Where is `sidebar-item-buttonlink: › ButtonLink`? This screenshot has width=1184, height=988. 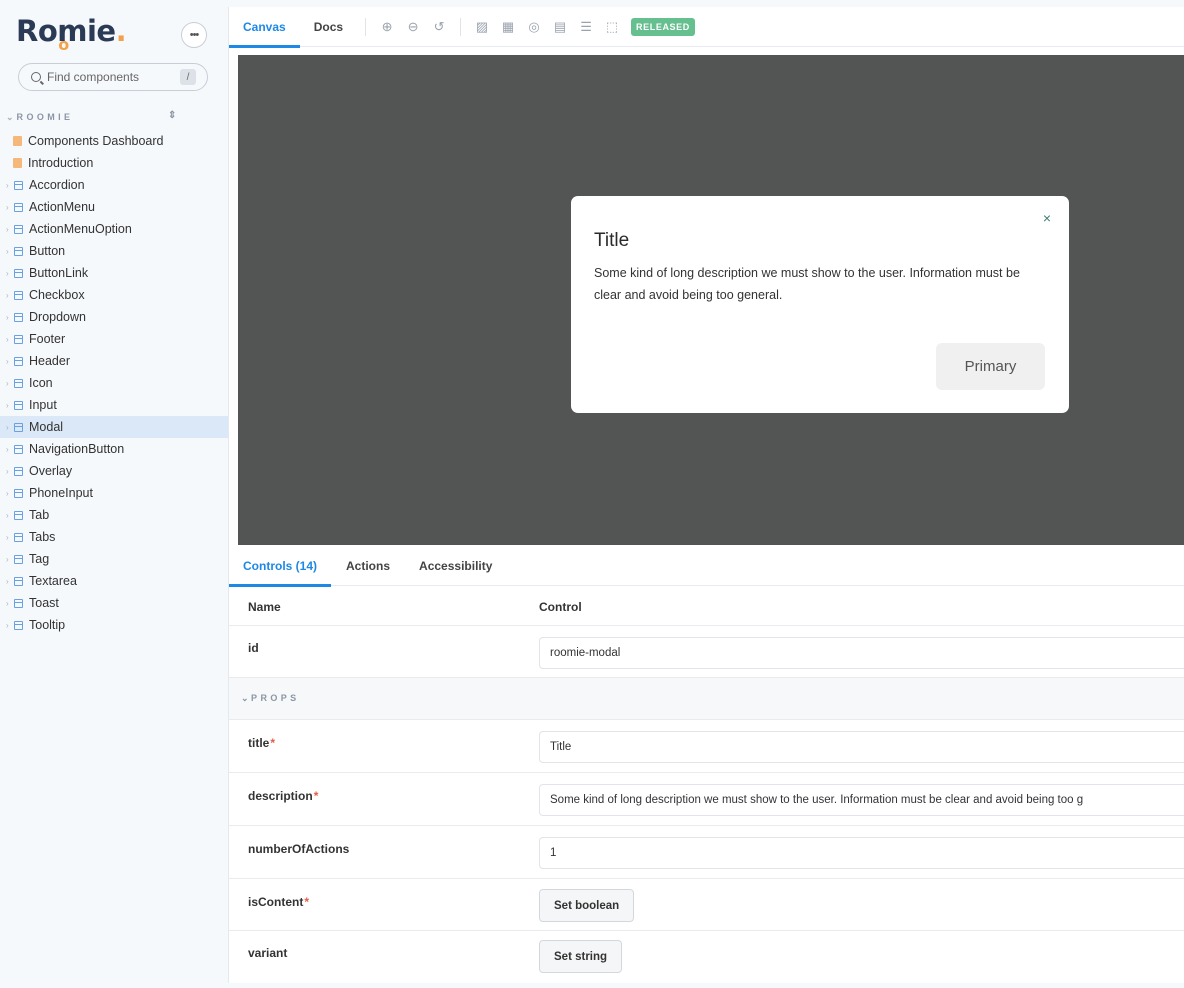
sidebar-item-buttonlink: › ButtonLink is located at coordinates (114, 273).